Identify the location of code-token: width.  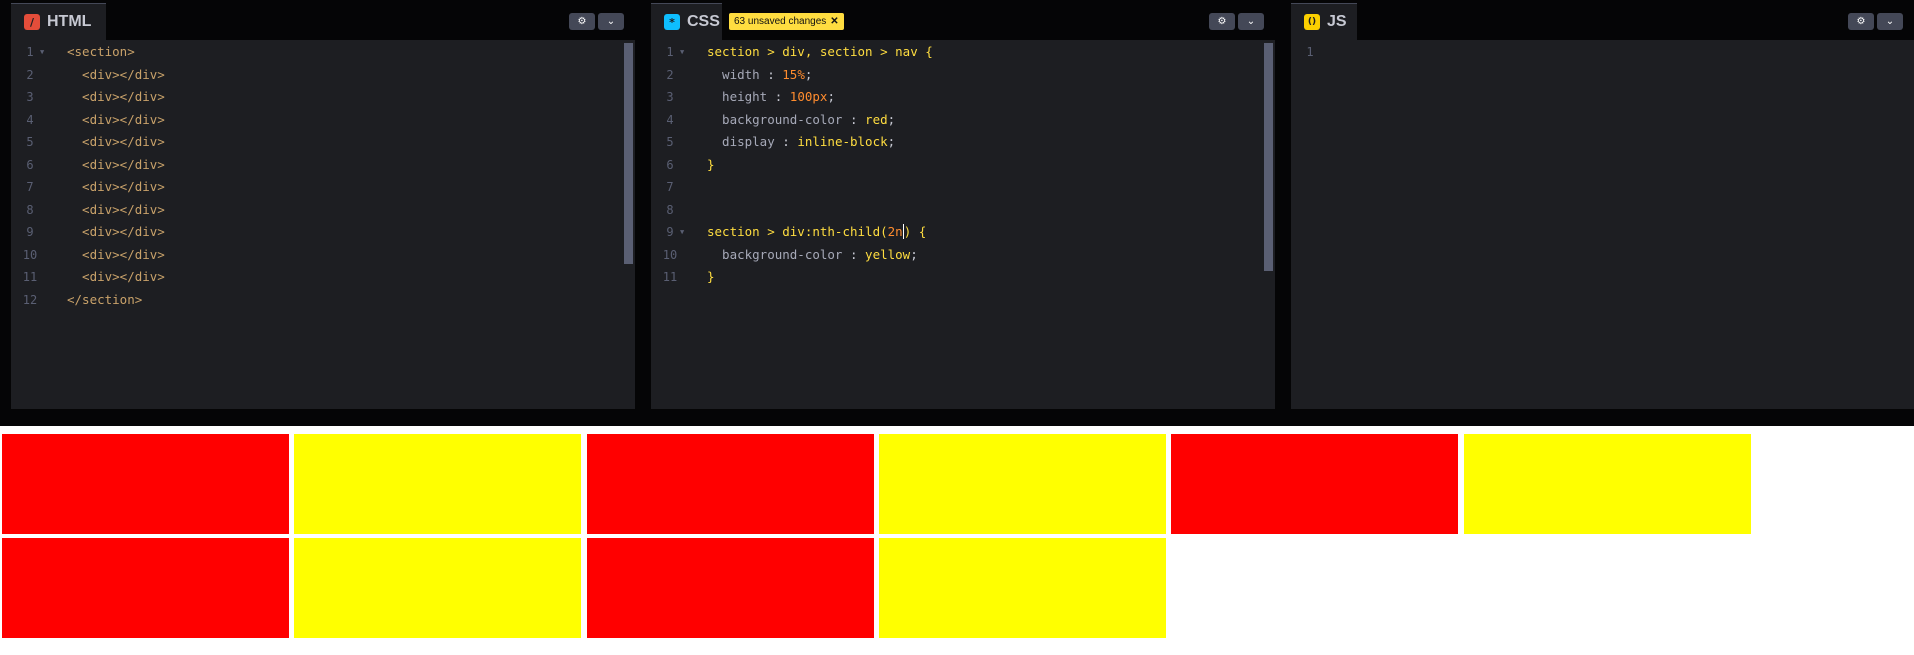
(733, 74).